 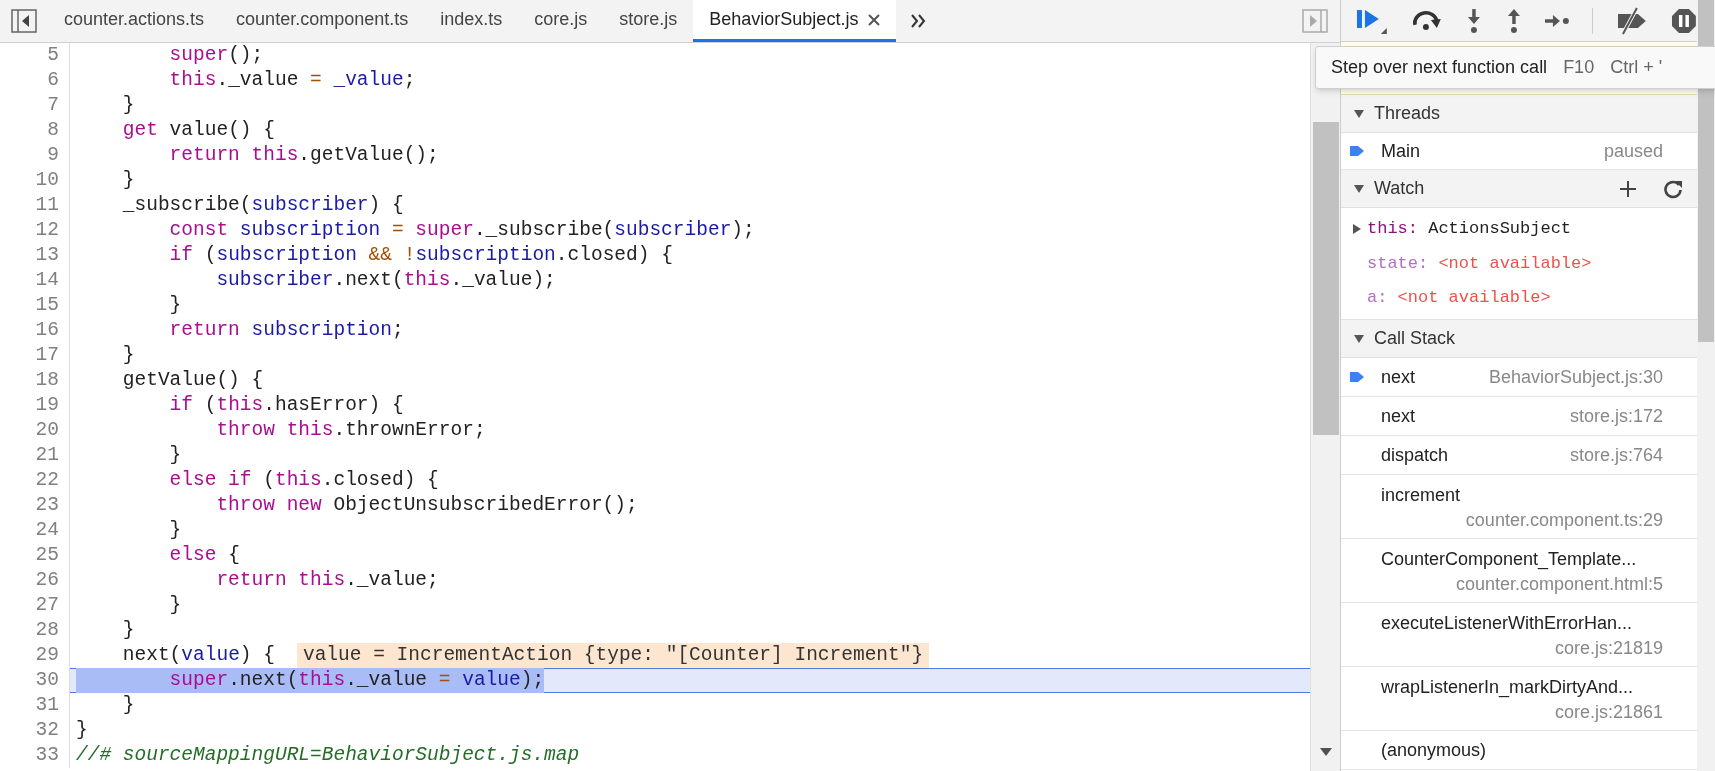 I want to click on watch-expression: state: <not available>, so click(x=1479, y=263).